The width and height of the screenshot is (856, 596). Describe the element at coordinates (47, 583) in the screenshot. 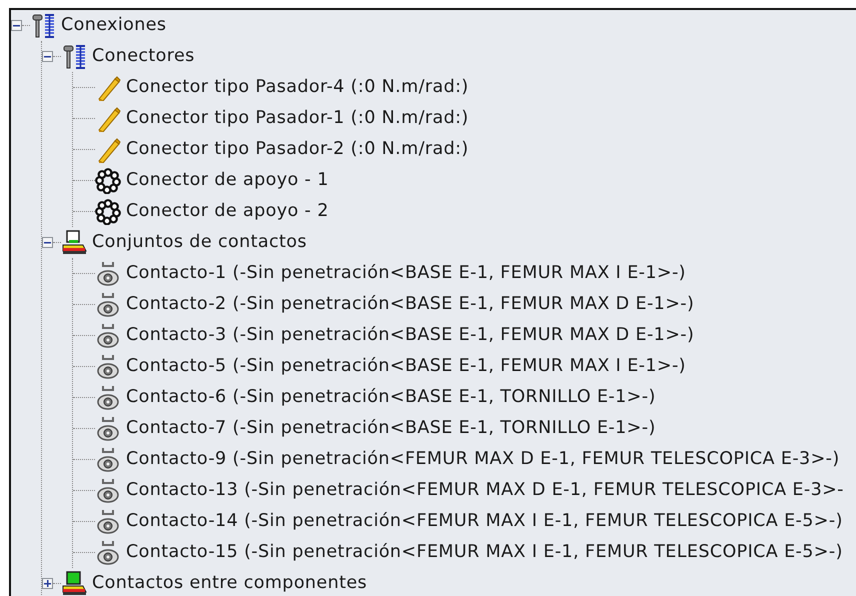

I see `expand-toggle` at that location.